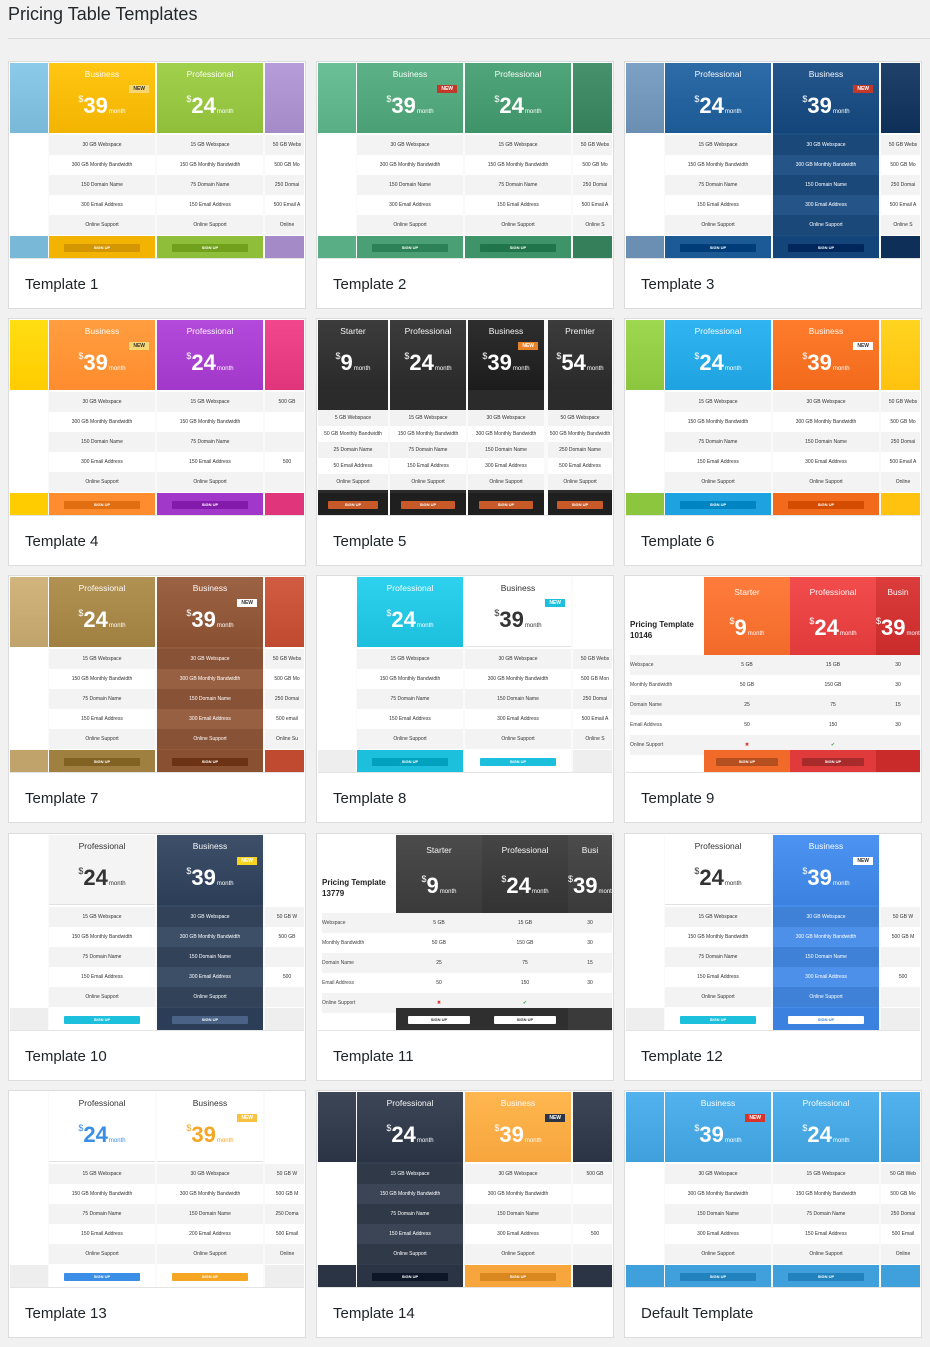 This screenshot has height=1347, width=930. What do you see at coordinates (826, 205) in the screenshot?
I see `feature-row: 300 Email Address` at bounding box center [826, 205].